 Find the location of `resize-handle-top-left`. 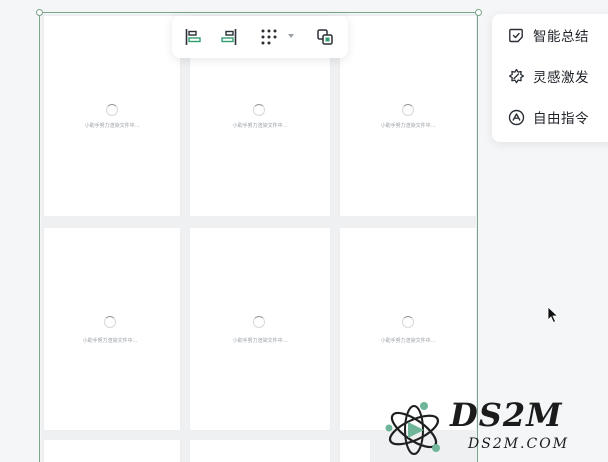

resize-handle-top-left is located at coordinates (39, 12).